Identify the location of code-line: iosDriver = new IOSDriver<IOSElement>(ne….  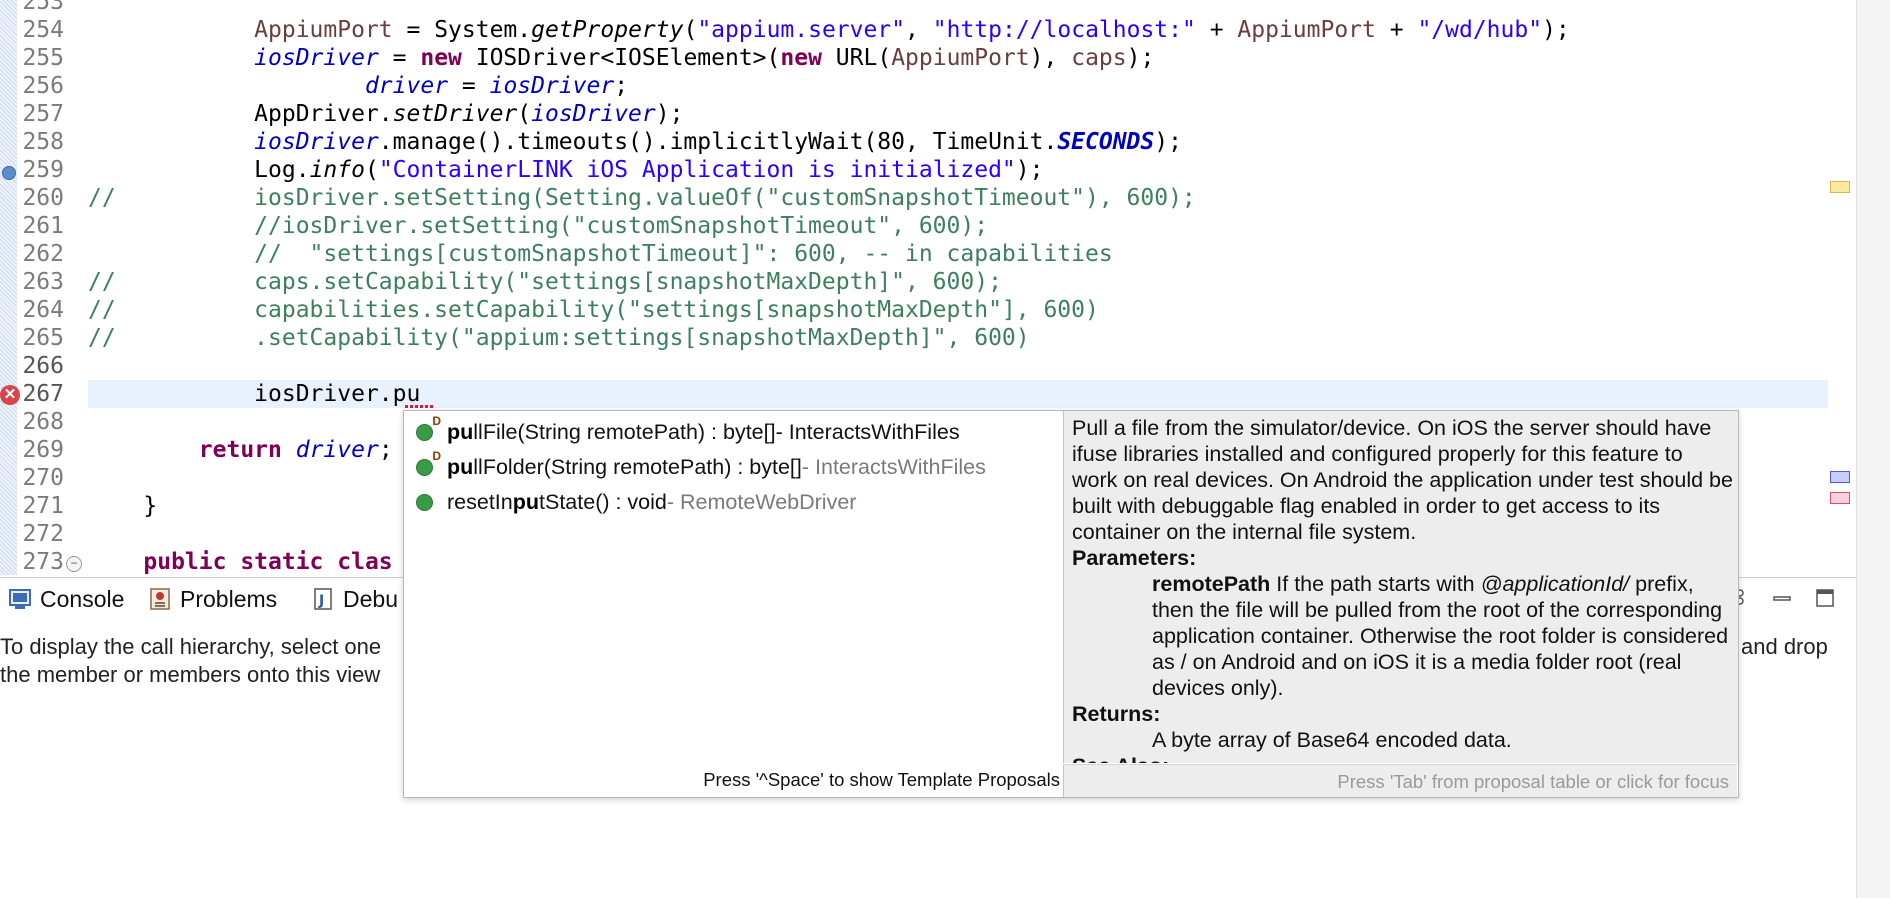
(621, 58).